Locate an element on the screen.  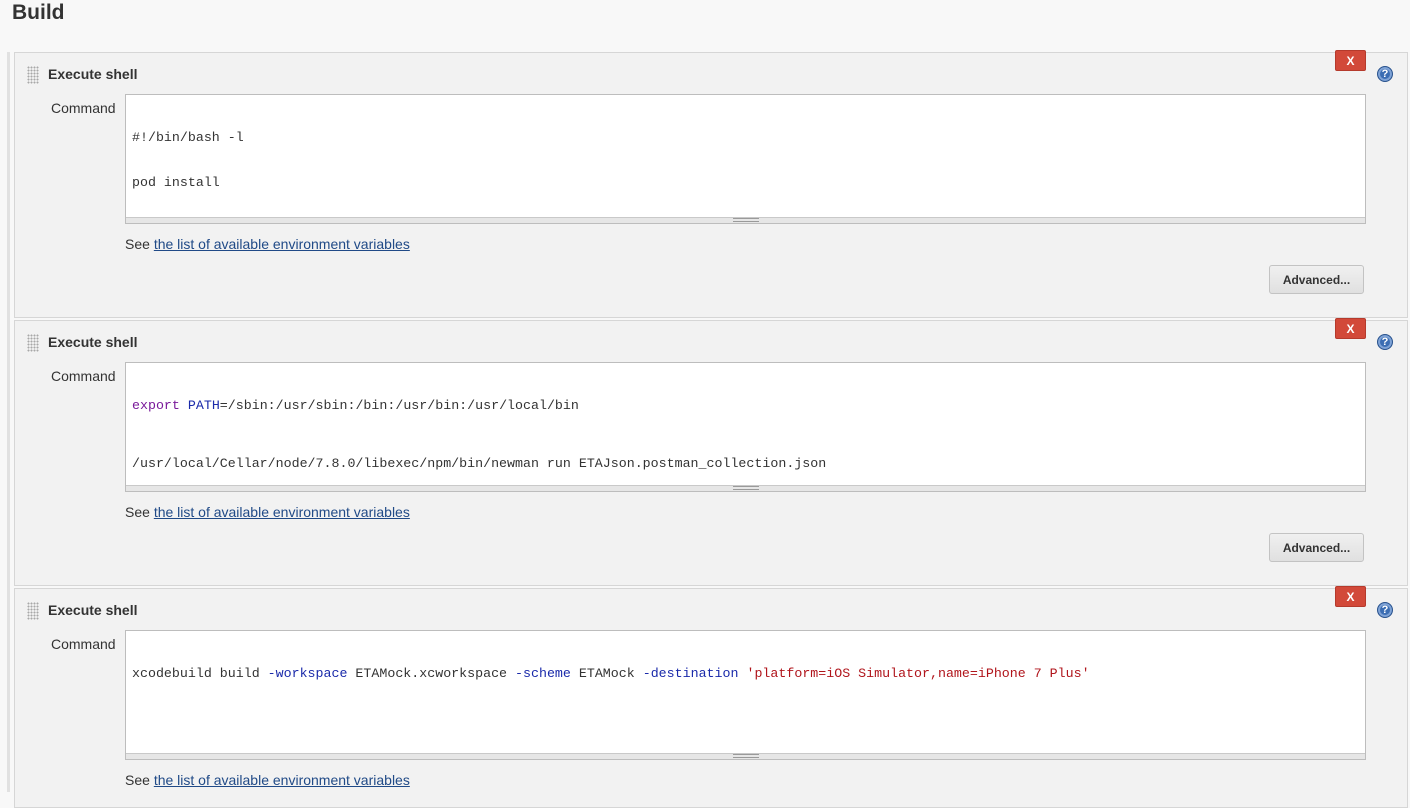
command-line: pod install is located at coordinates (176, 182).